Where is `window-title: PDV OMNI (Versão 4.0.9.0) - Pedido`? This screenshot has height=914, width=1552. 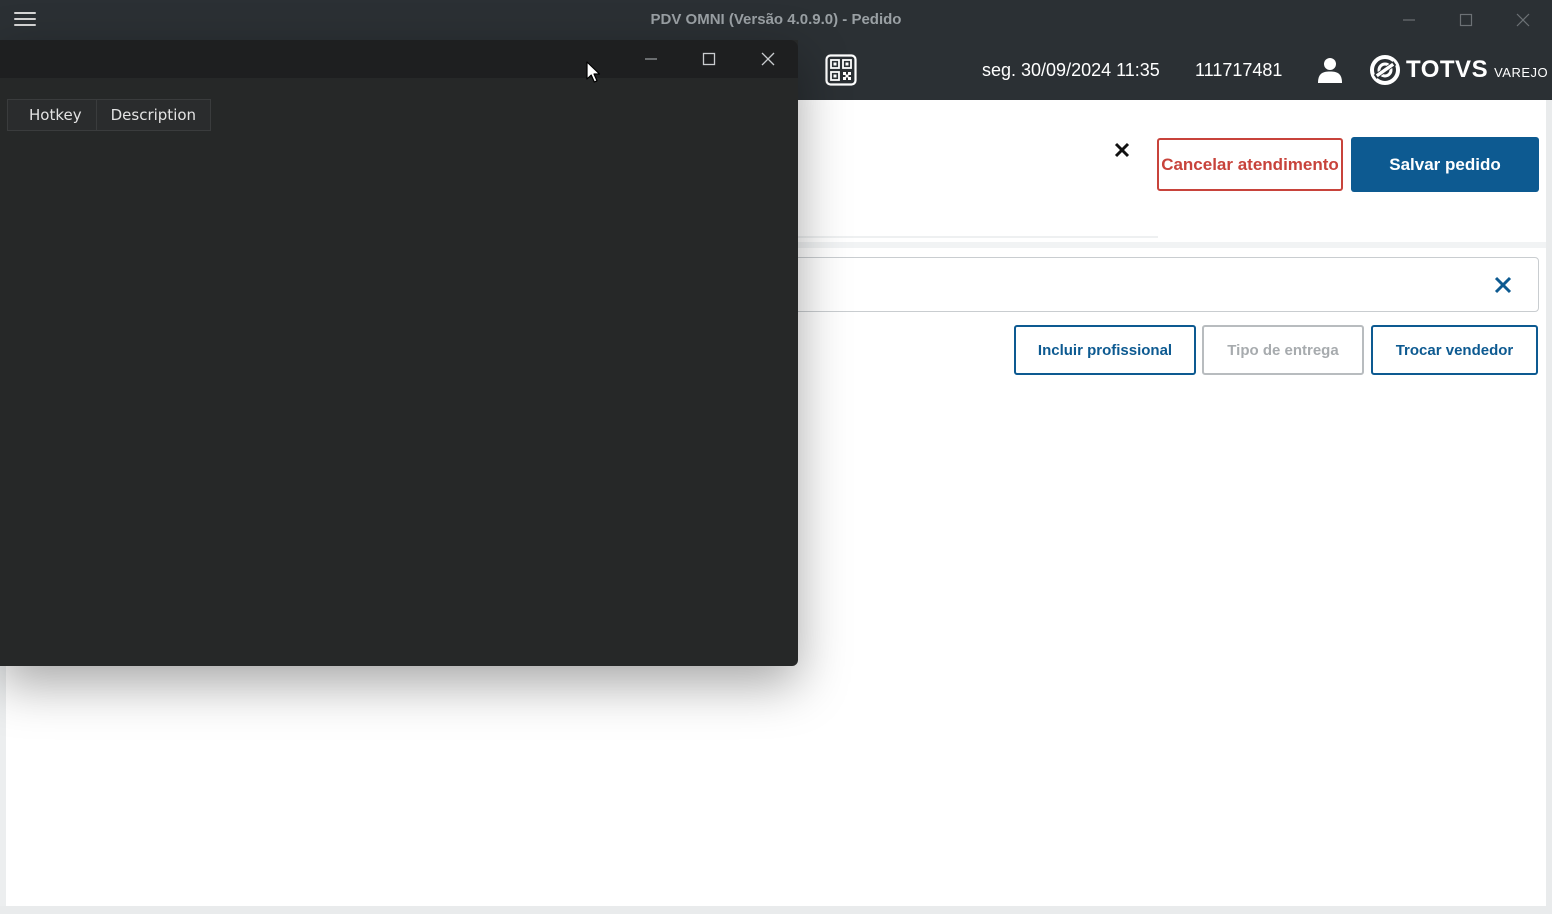
window-title: PDV OMNI (Versão 4.0.9.0) - Pedido is located at coordinates (776, 19).